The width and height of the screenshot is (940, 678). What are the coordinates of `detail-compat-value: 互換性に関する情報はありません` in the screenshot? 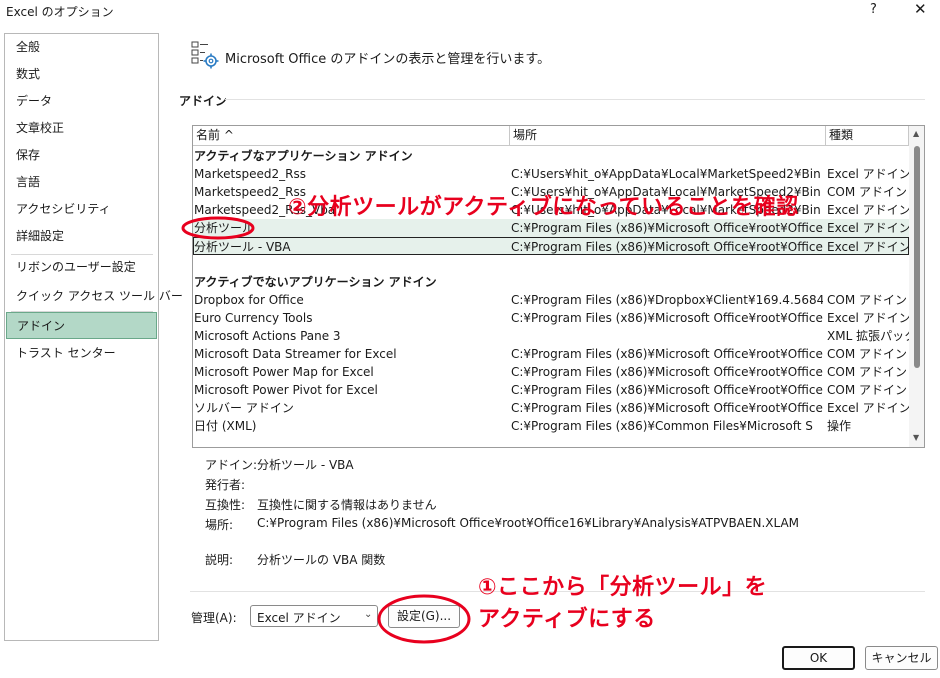 It's located at (347, 505).